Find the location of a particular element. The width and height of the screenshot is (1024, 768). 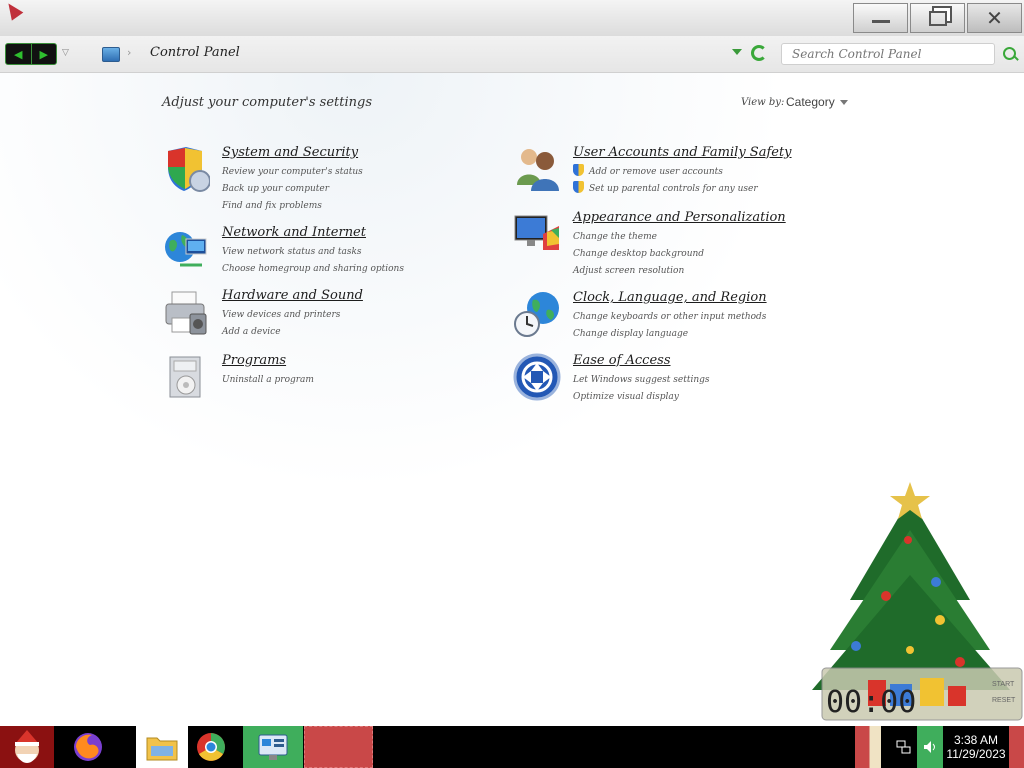

category-title: System and Security is located at coordinates (290, 152).